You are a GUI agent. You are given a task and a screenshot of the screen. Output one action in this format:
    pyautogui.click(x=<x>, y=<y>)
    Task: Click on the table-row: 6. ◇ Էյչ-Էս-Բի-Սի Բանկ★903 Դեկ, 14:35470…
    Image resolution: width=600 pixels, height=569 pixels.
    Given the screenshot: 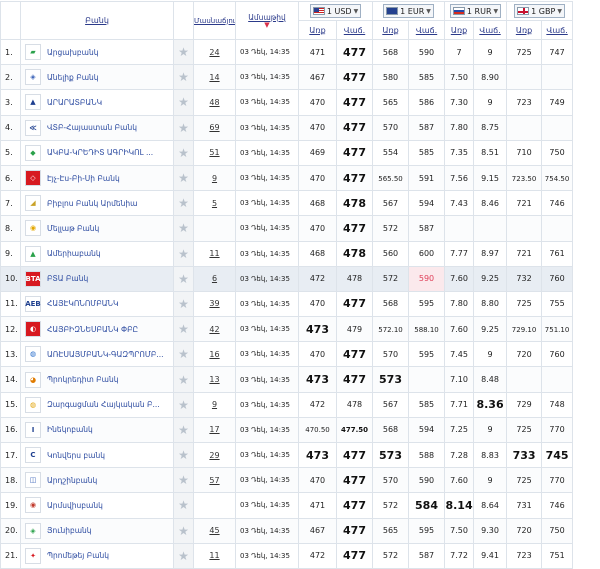 What is the action you would take?
    pyautogui.click(x=300, y=177)
    